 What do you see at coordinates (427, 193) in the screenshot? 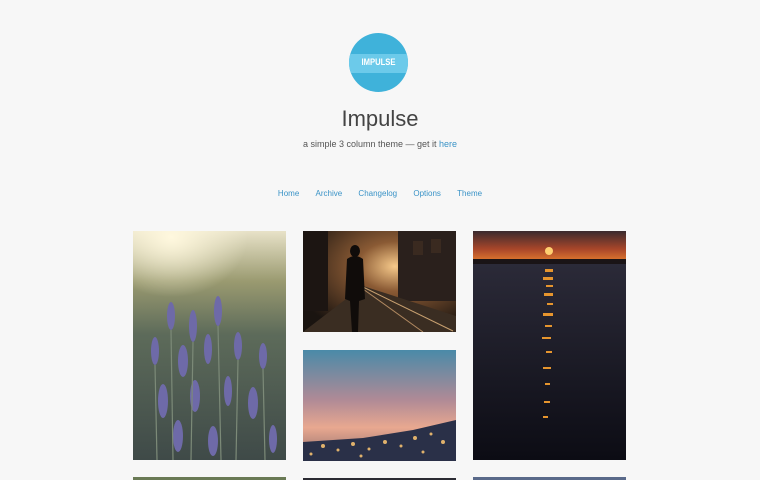
I see `nav-options: Options` at bounding box center [427, 193].